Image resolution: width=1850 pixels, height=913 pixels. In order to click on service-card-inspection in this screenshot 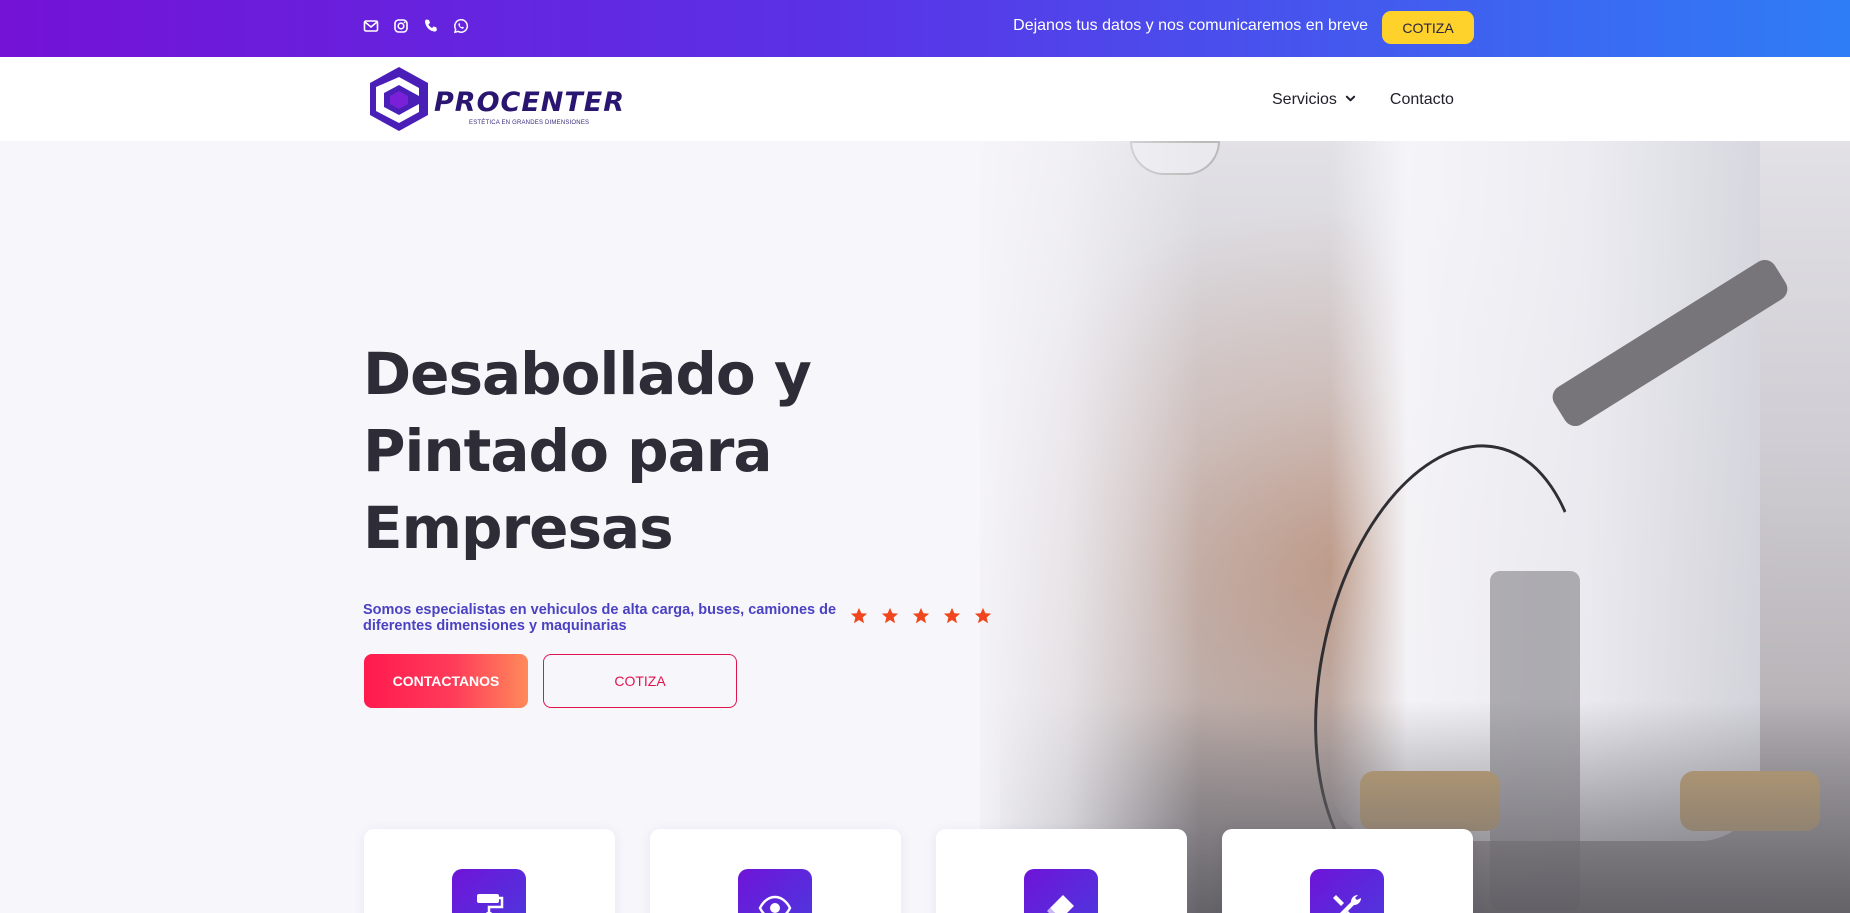, I will do `click(775, 871)`.